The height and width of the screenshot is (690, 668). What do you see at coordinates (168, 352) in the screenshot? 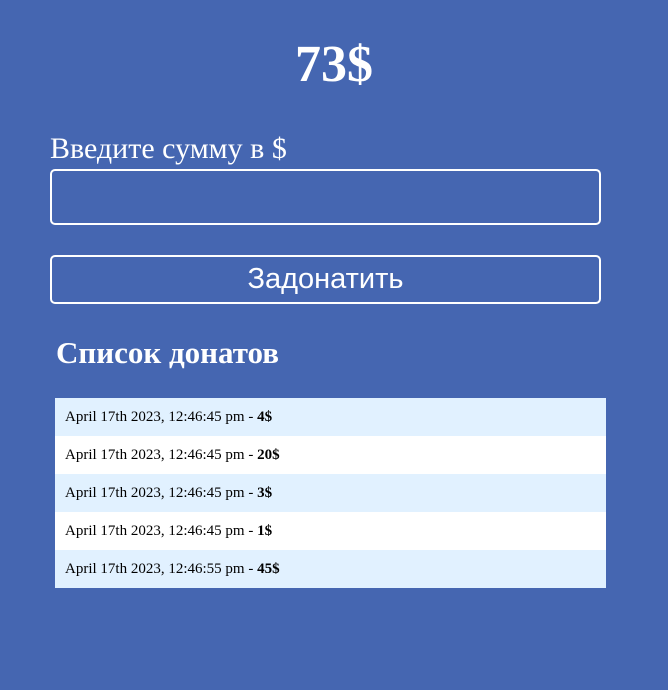
I see `donation-list-title: Список донатов` at bounding box center [168, 352].